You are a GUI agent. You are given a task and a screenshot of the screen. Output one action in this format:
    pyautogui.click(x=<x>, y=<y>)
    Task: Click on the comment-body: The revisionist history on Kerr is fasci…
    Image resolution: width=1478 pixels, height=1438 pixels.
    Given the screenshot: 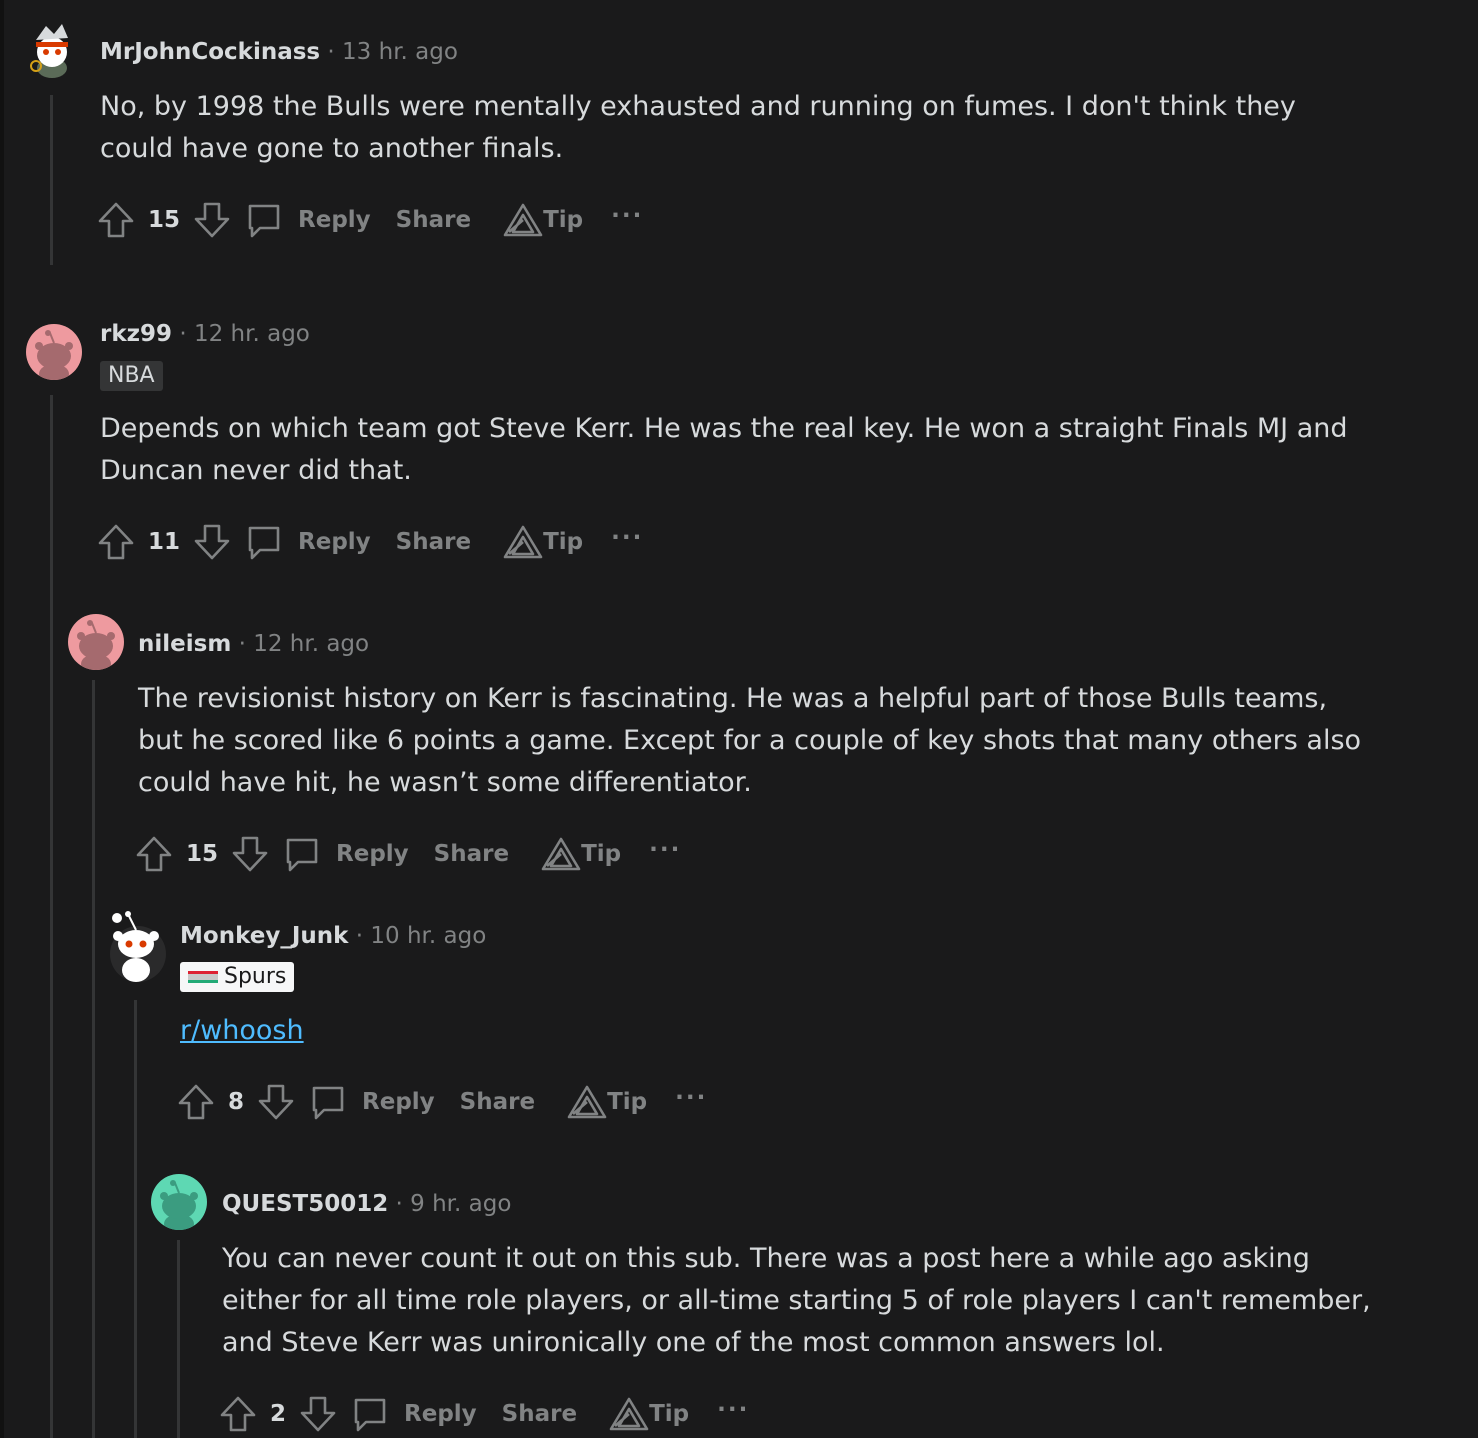 What is the action you would take?
    pyautogui.click(x=750, y=740)
    